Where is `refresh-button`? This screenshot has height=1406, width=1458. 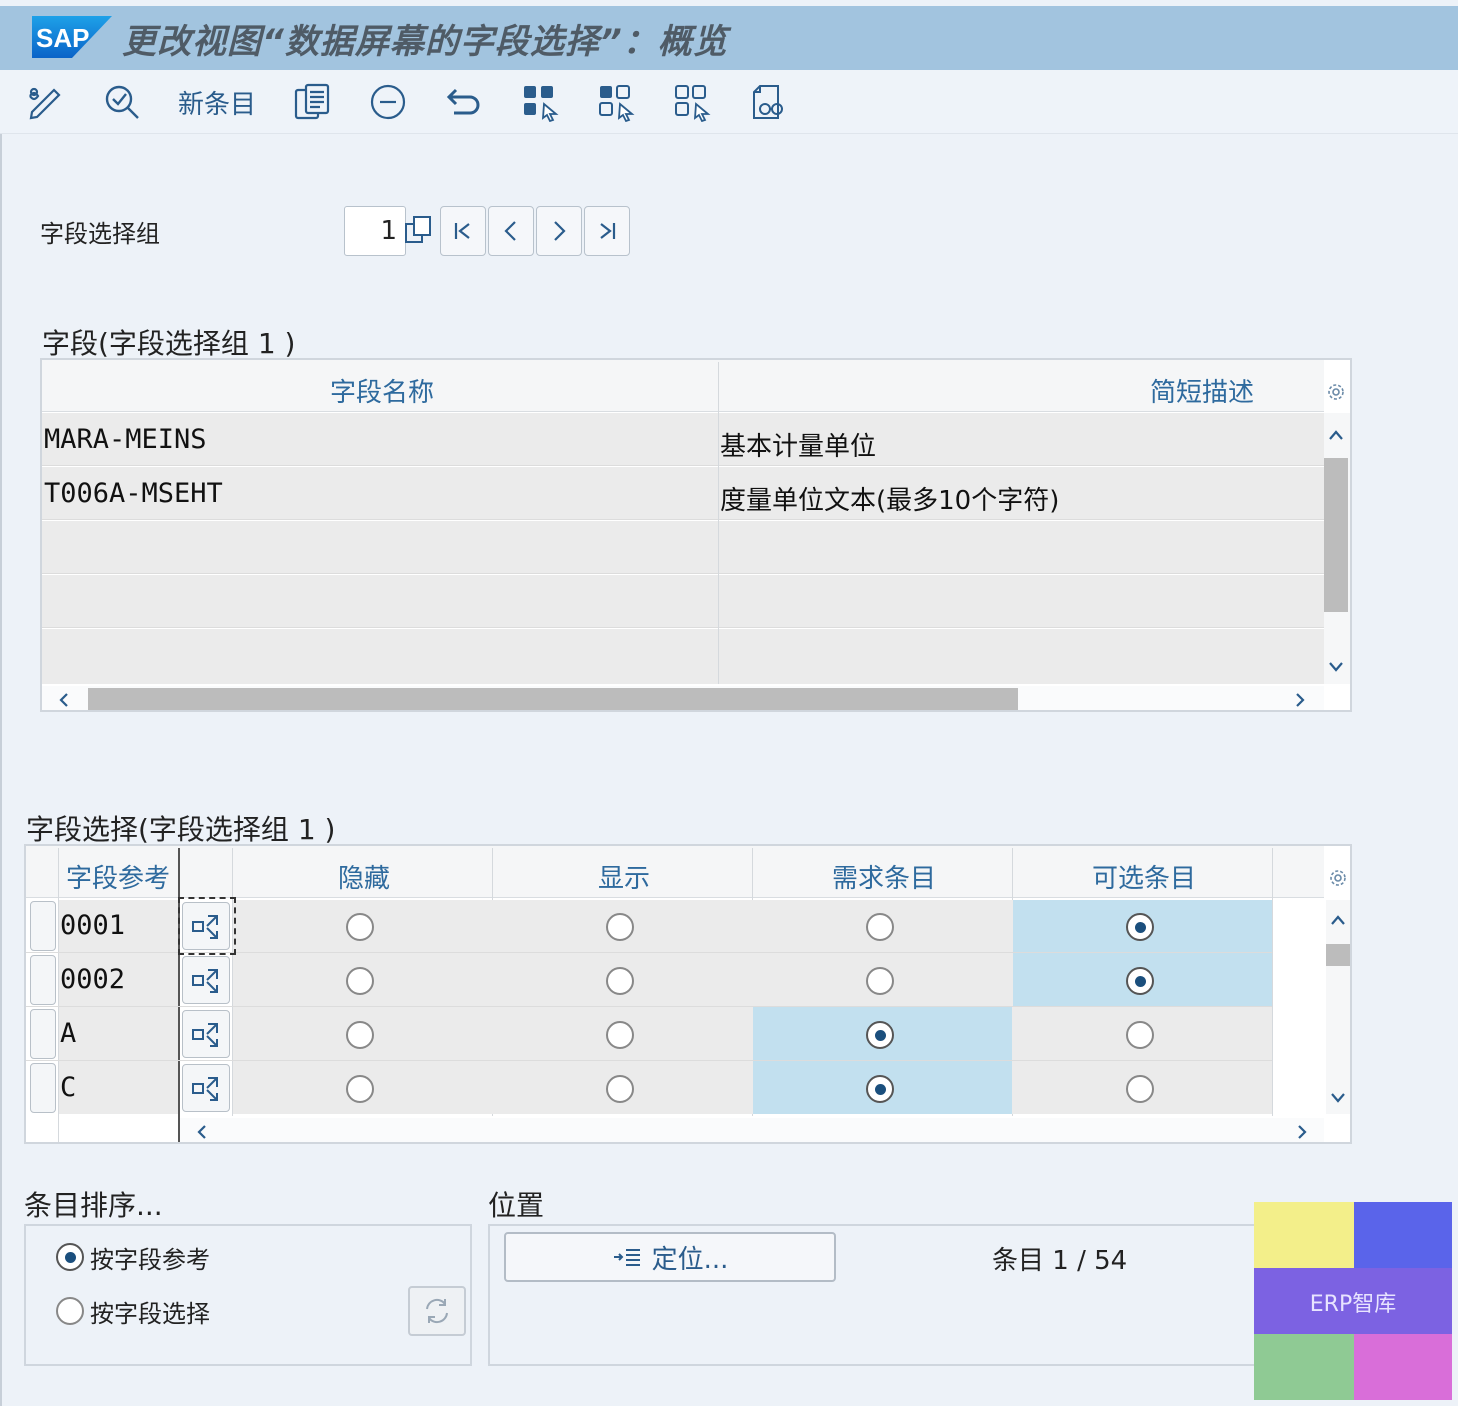 refresh-button is located at coordinates (437, 1311).